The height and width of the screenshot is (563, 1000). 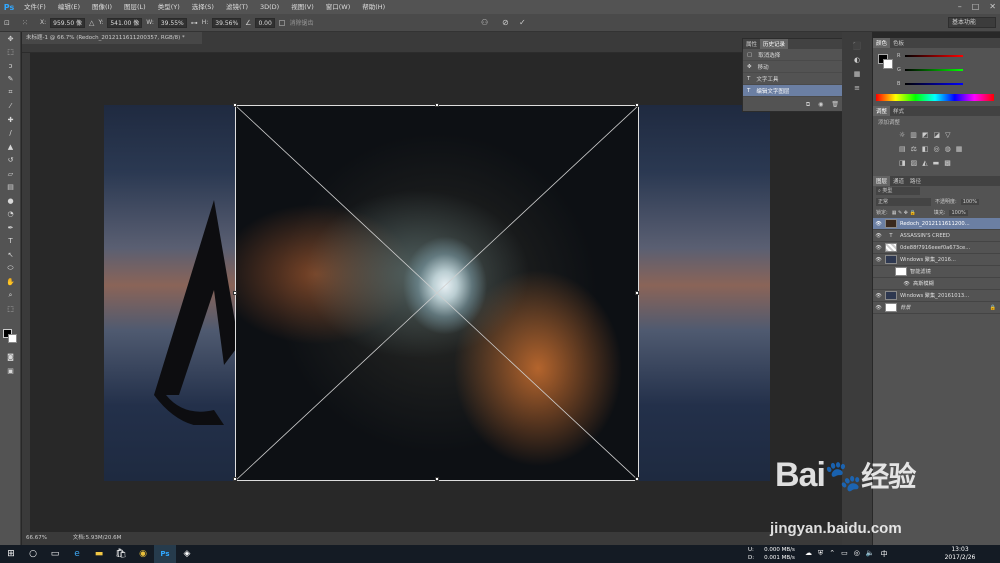 I want to click on move-tool-icon: ✥, so click(x=10, y=39).